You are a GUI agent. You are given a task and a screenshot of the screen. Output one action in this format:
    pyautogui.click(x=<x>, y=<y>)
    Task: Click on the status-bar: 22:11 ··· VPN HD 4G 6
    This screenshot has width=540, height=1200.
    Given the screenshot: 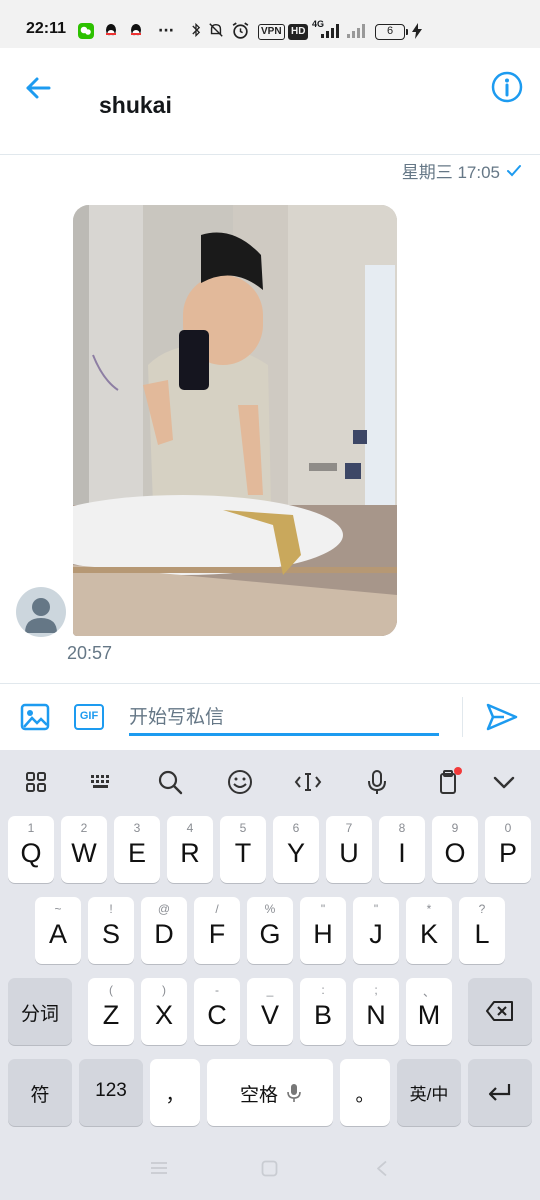 What is the action you would take?
    pyautogui.click(x=270, y=24)
    